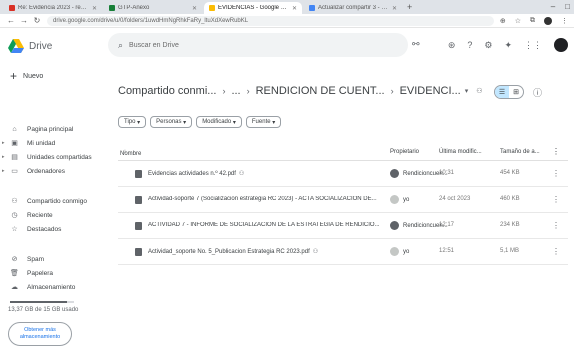 This screenshot has width=574, height=355. What do you see at coordinates (452, 45) in the screenshot?
I see `offline-status-icon: ⊛` at bounding box center [452, 45].